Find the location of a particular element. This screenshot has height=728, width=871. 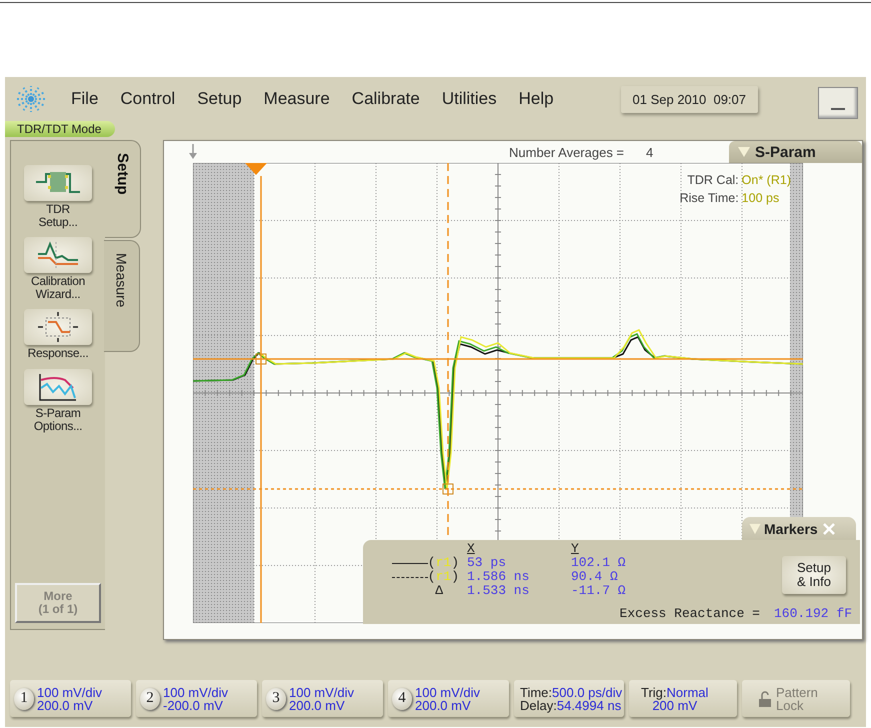

markers-tab: Markers is located at coordinates (799, 529).